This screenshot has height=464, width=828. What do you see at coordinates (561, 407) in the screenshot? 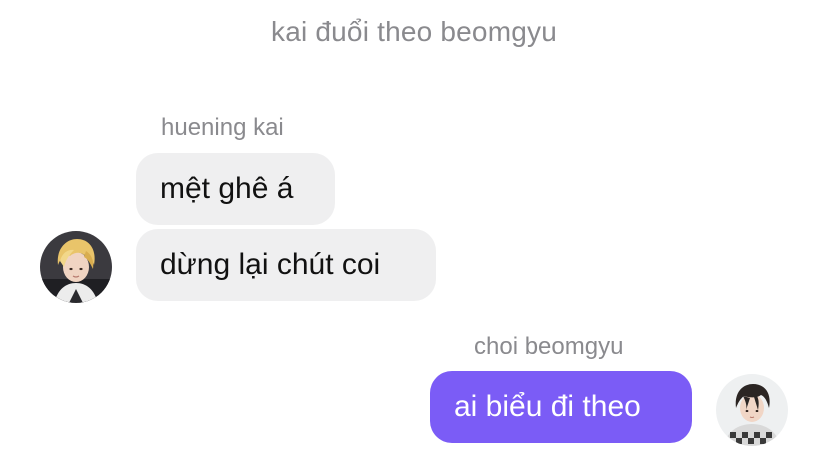
I see `message-bubble-outgoing: ai biểu đi theo` at bounding box center [561, 407].